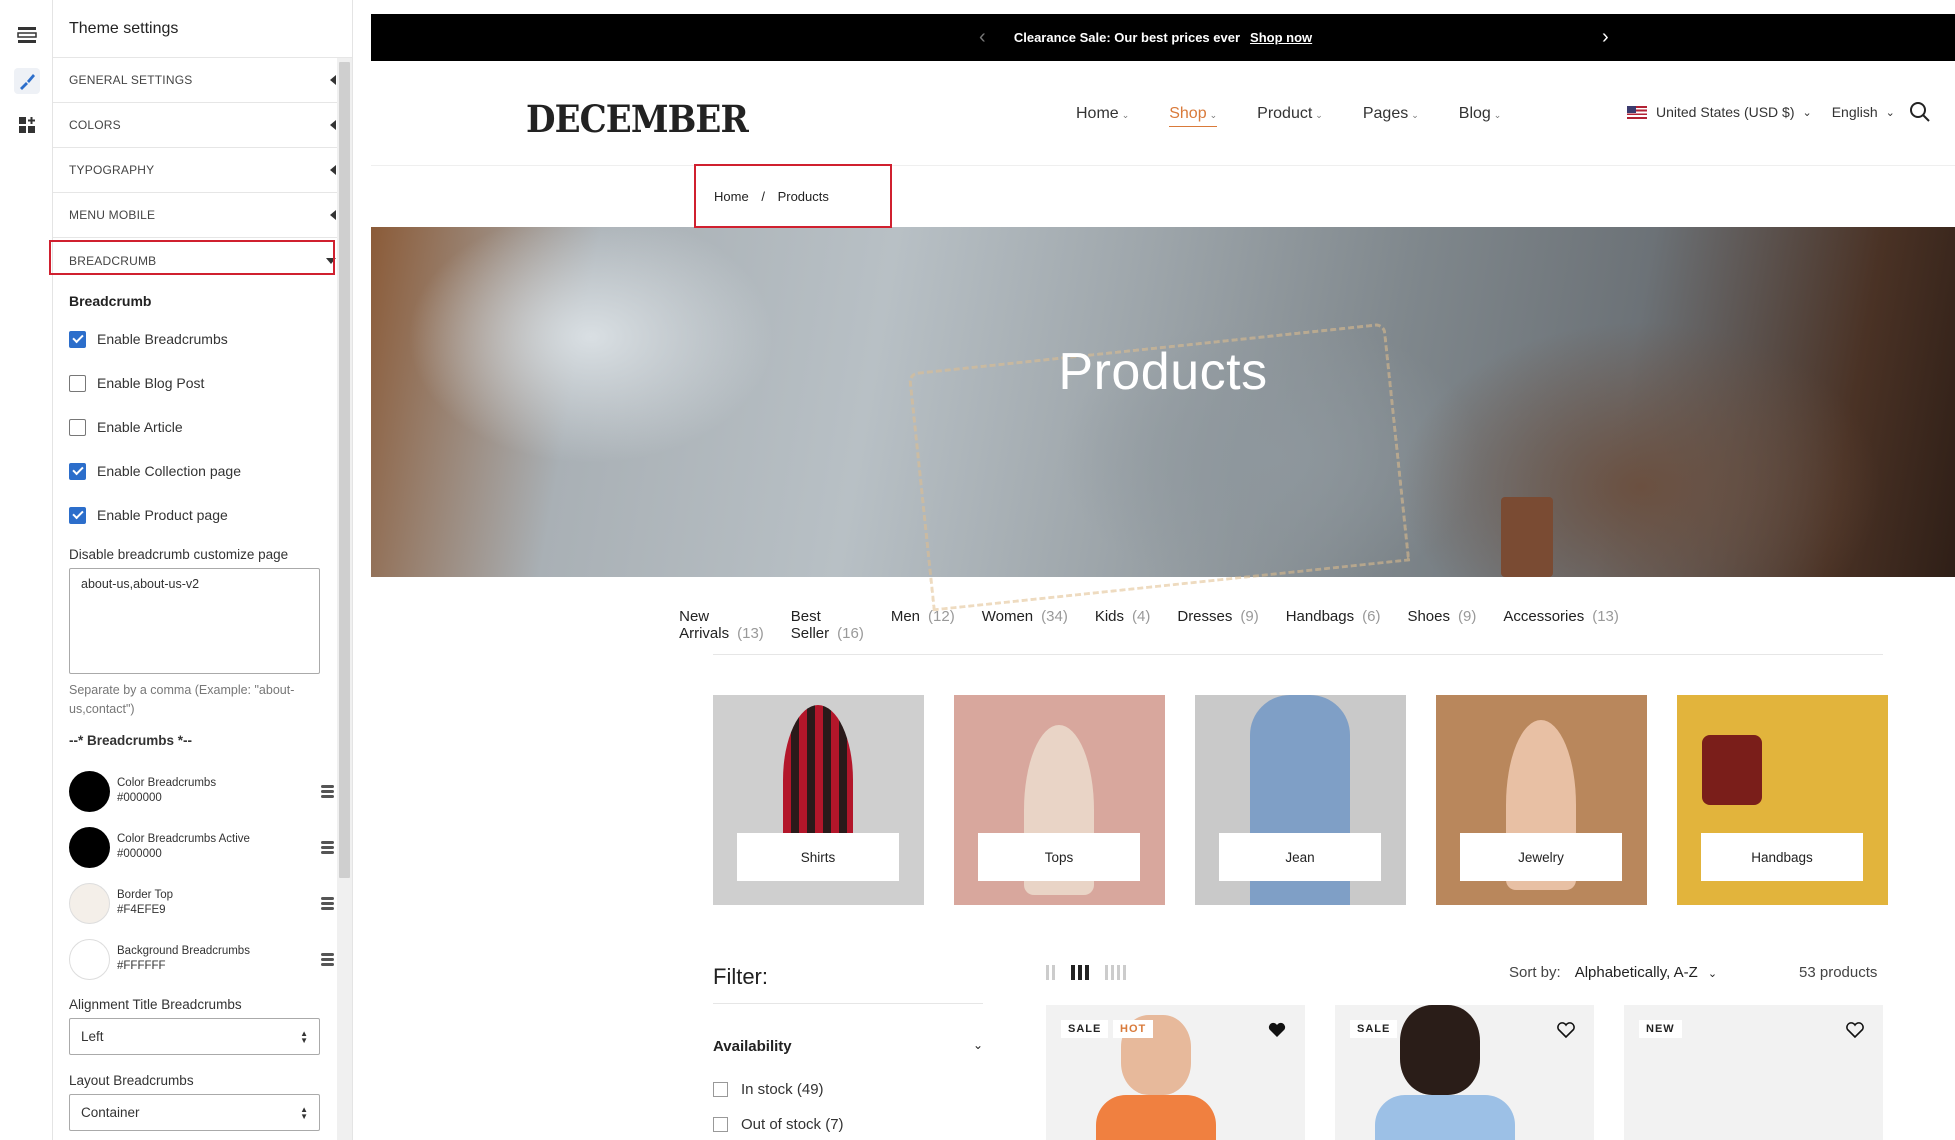  What do you see at coordinates (778, 1124) in the screenshot?
I see `filter-out-of-stock: Out of stock (7)` at bounding box center [778, 1124].